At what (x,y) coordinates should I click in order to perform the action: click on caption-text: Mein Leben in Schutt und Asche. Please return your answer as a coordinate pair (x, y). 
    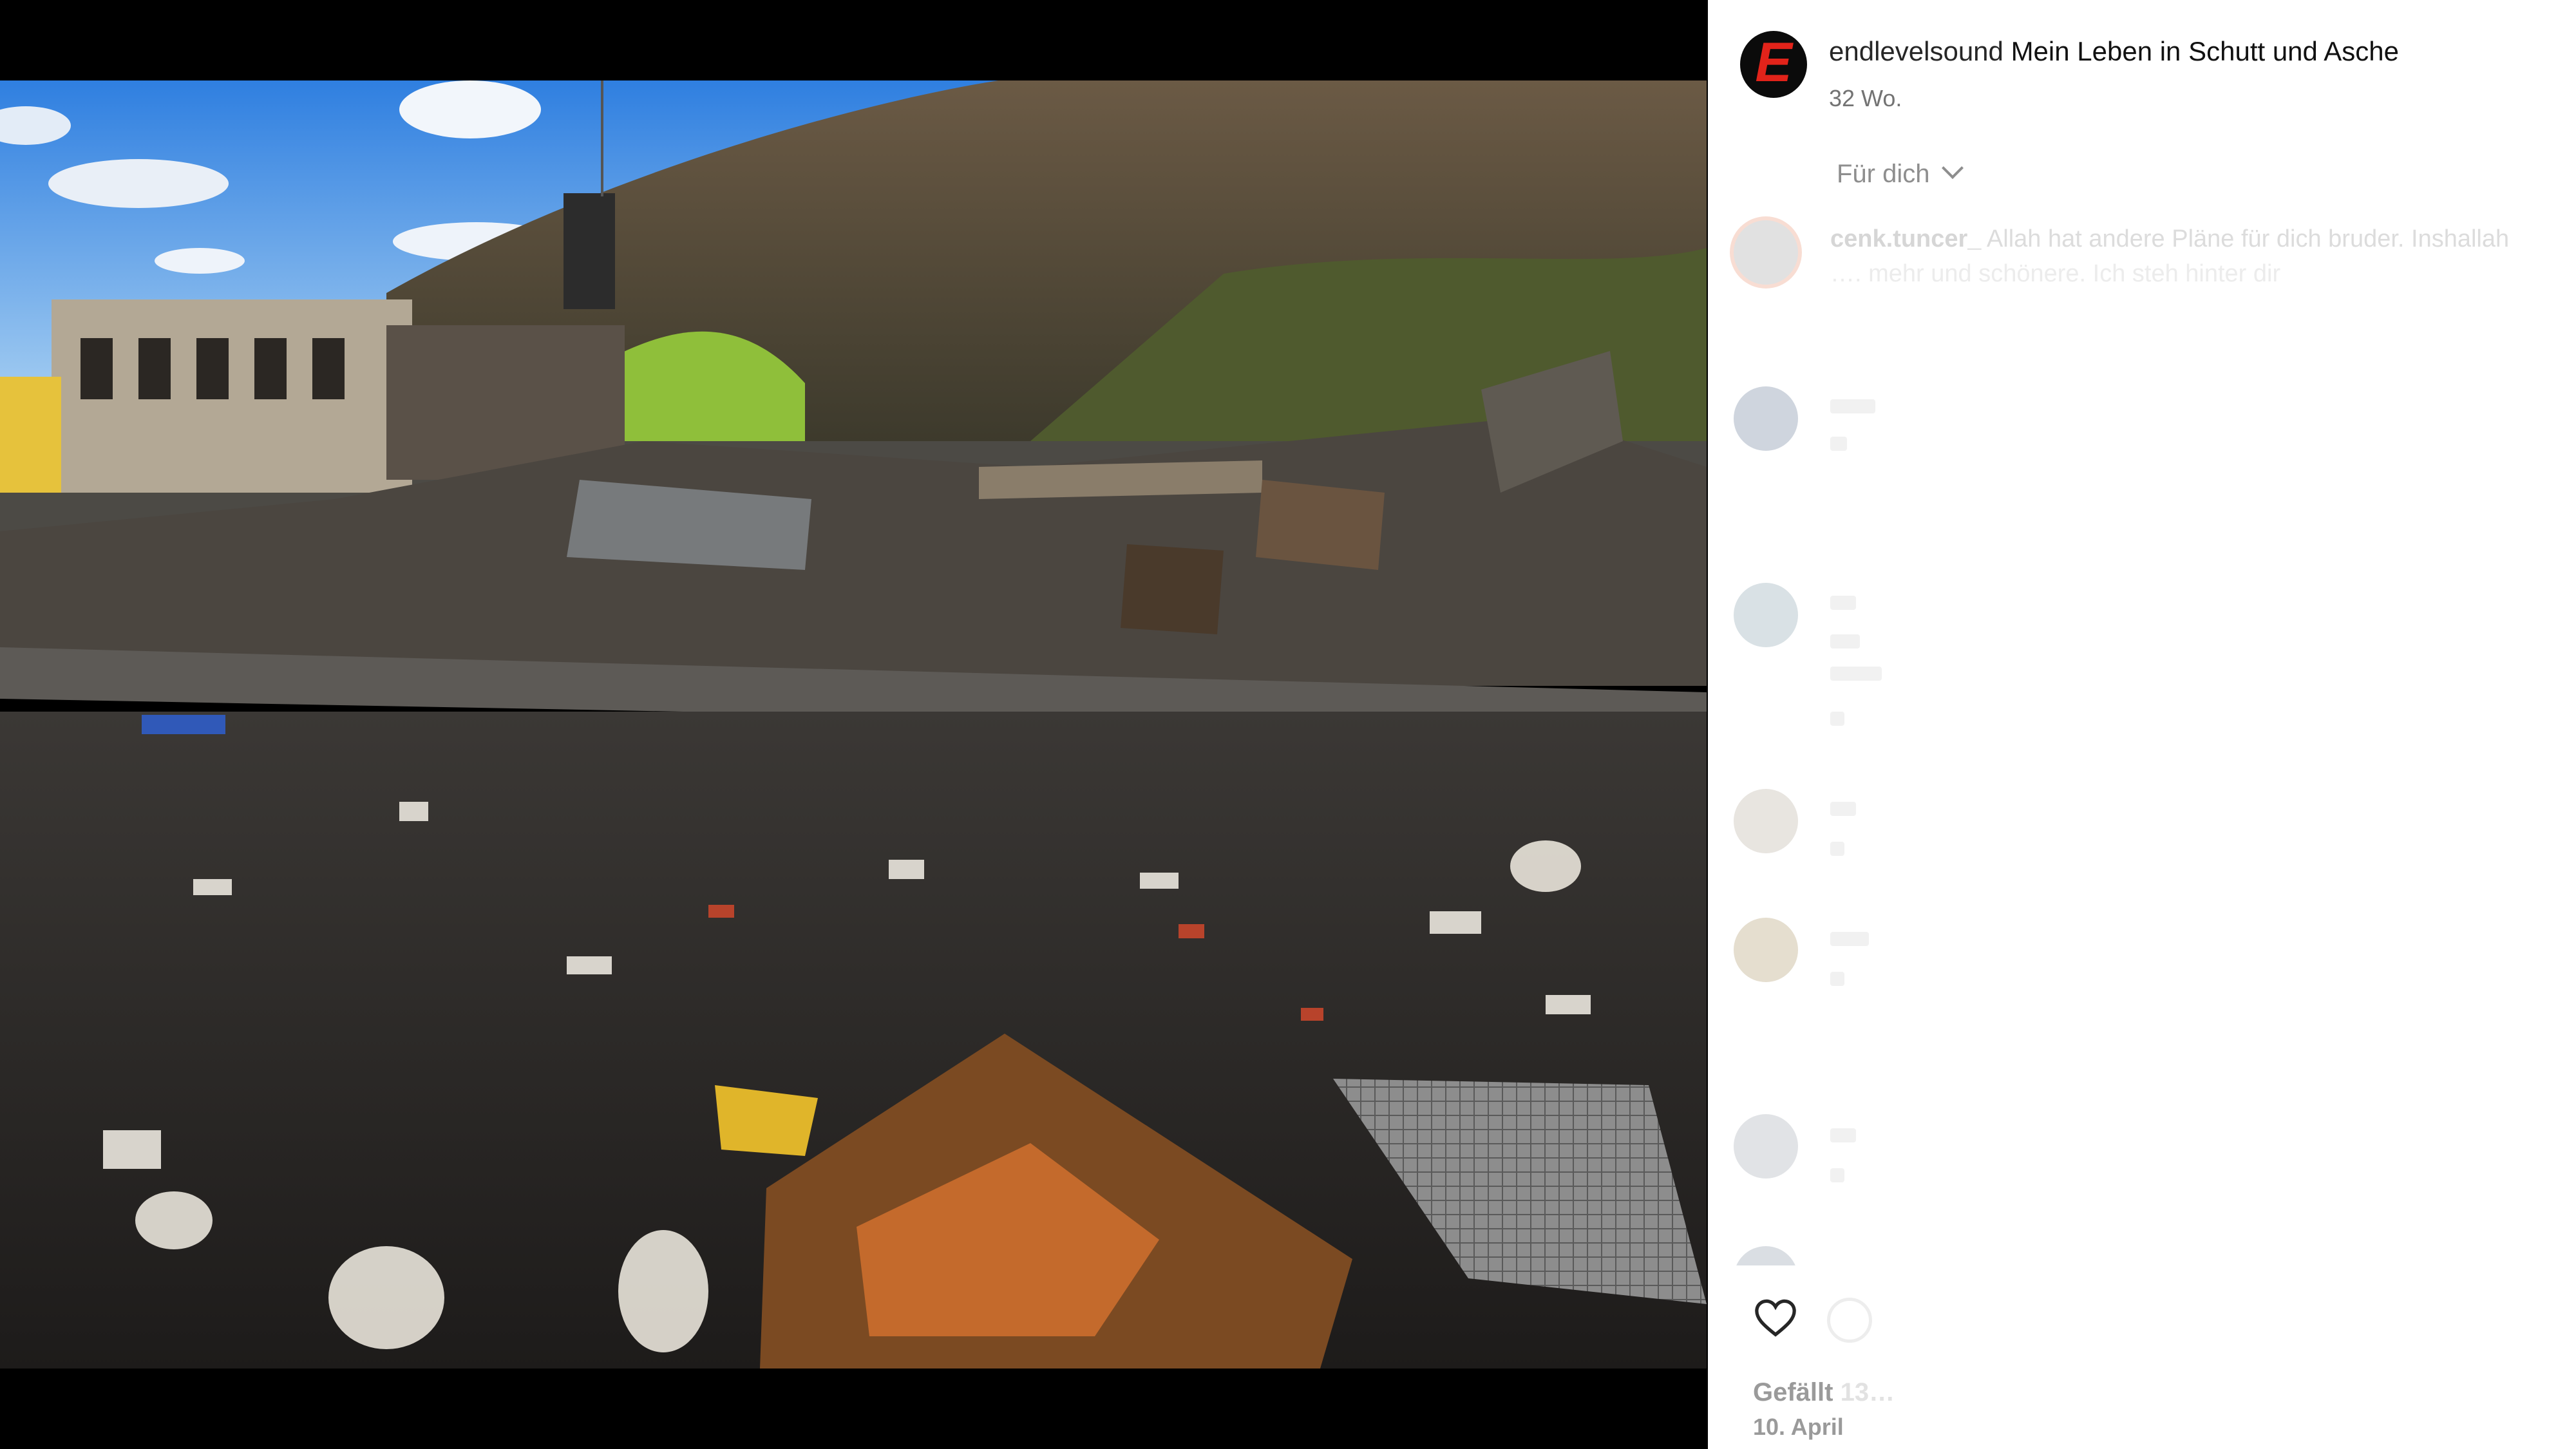
    Looking at the image, I should click on (2205, 51).